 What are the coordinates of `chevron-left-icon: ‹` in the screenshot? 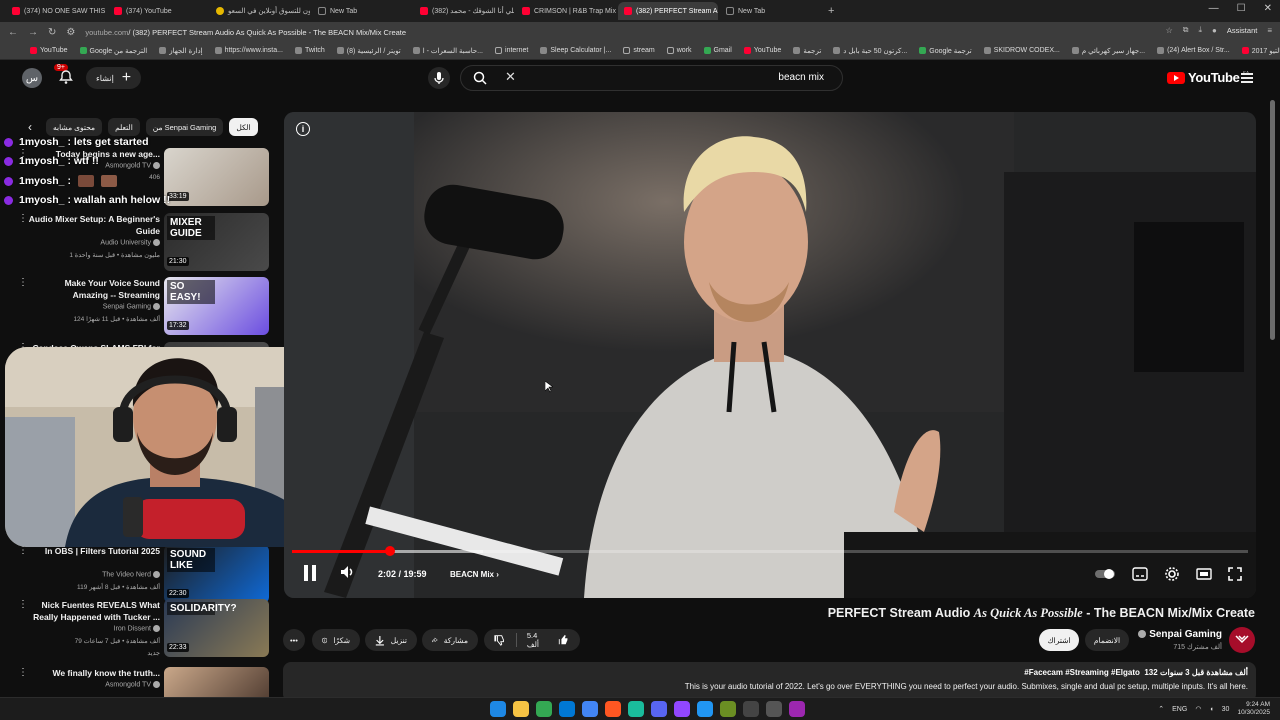 It's located at (30, 127).